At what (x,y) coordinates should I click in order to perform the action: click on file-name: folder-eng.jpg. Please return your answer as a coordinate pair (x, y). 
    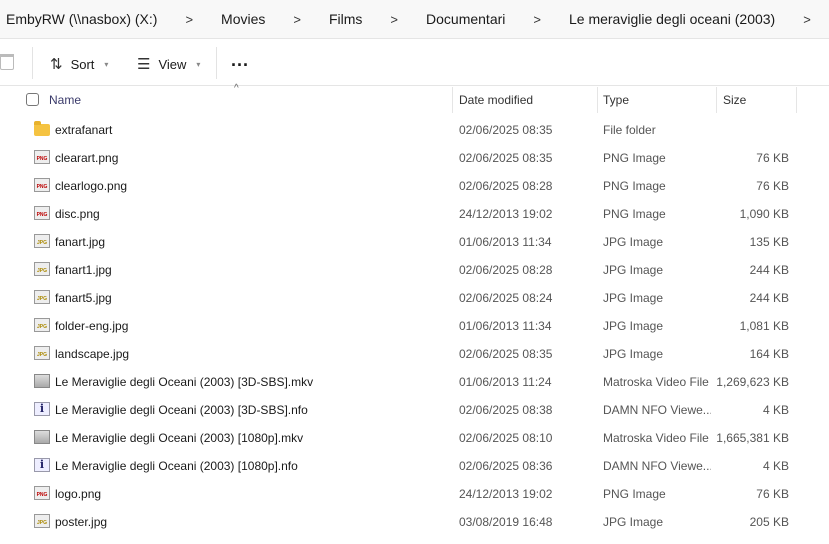
    Looking at the image, I should click on (92, 326).